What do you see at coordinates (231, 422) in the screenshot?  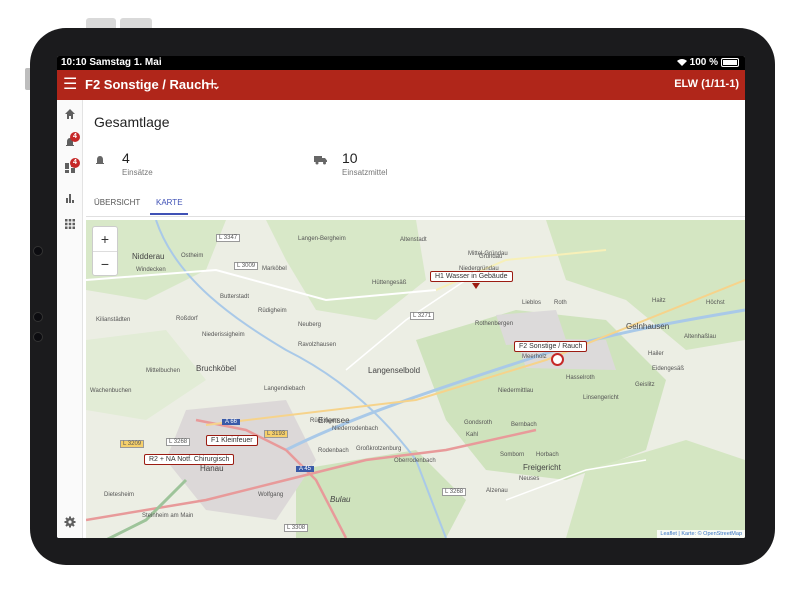 I see `road-shield: A 66` at bounding box center [231, 422].